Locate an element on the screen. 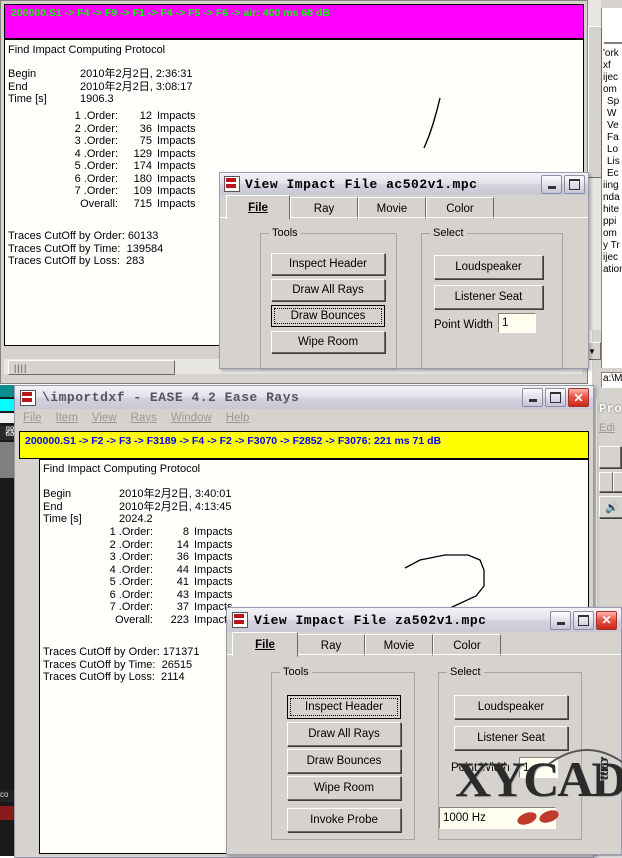 The width and height of the screenshot is (622, 858). tree-frag: Sp is located at coordinates (613, 101).